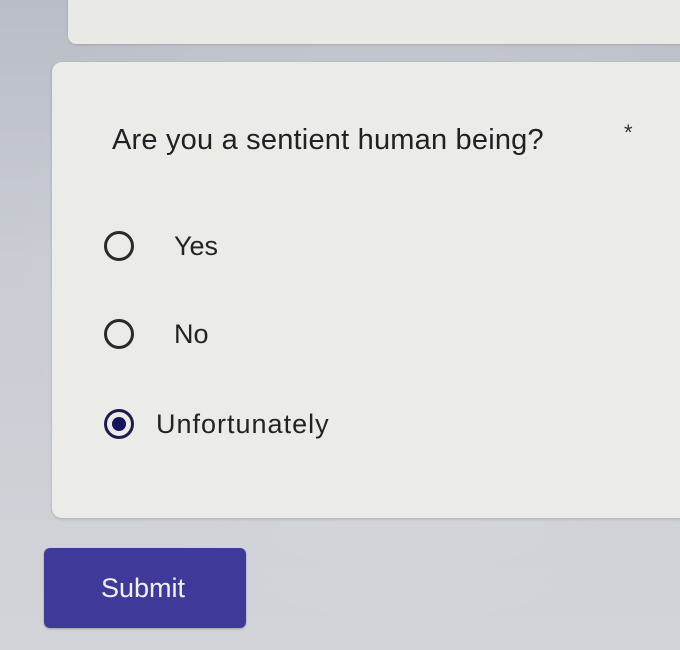 This screenshot has height=650, width=680. What do you see at coordinates (328, 140) in the screenshot?
I see `question-title: Are you a sentient human being?` at bounding box center [328, 140].